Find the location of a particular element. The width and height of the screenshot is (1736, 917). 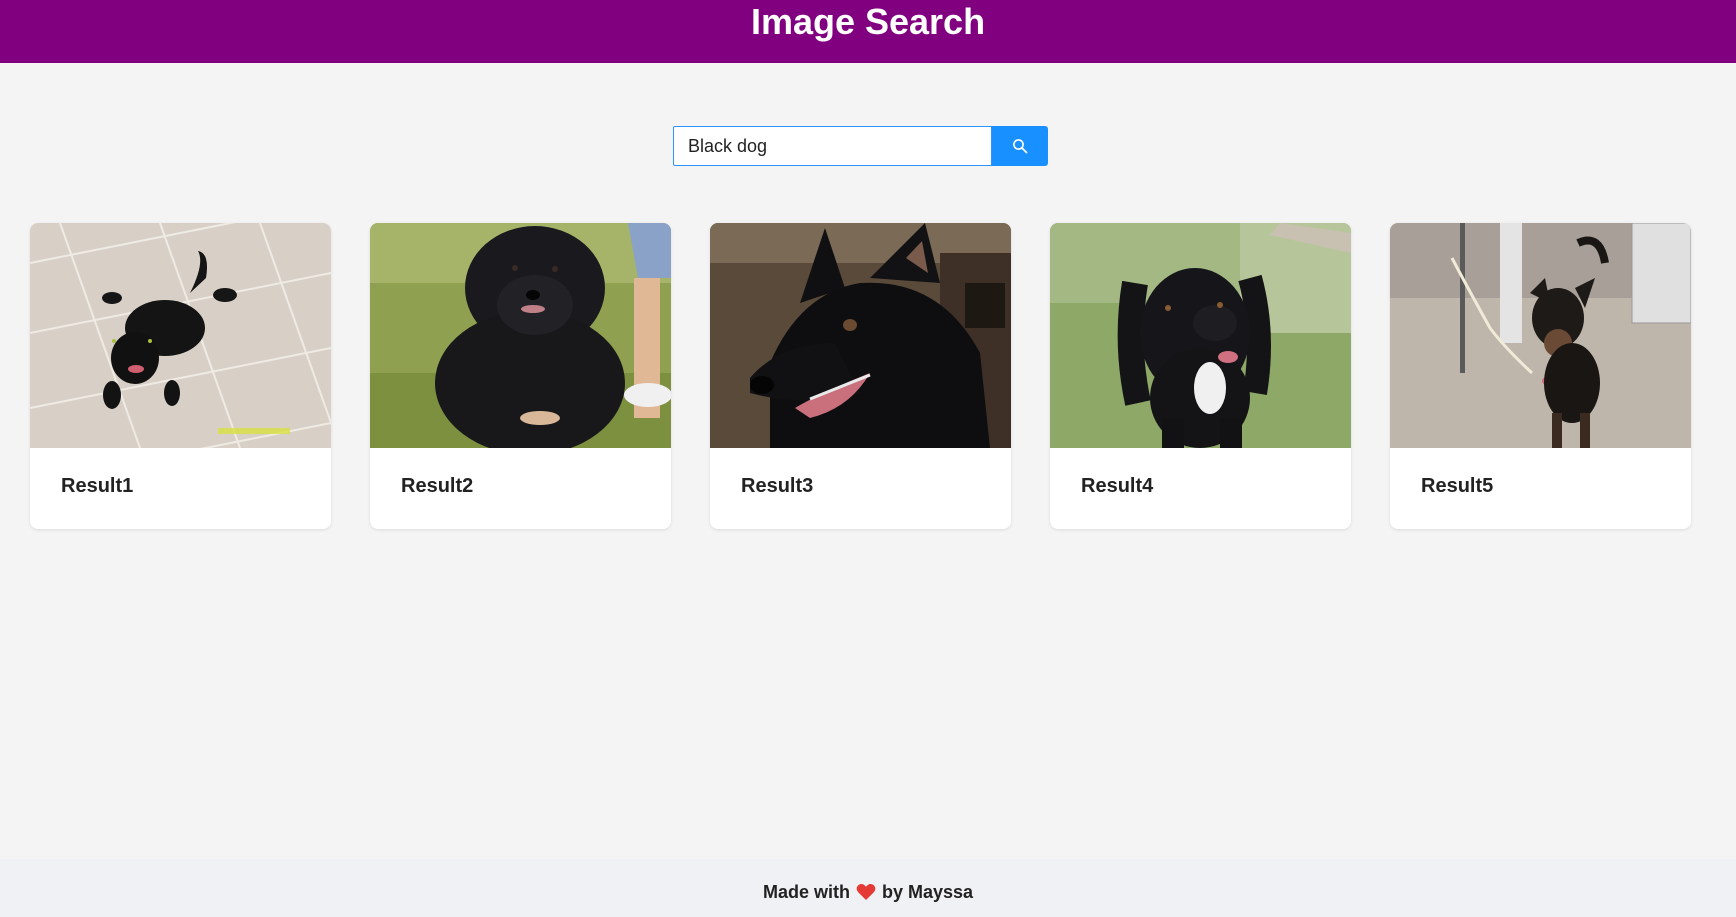

page-footer: Made with by Mayssa is located at coordinates (868, 888).